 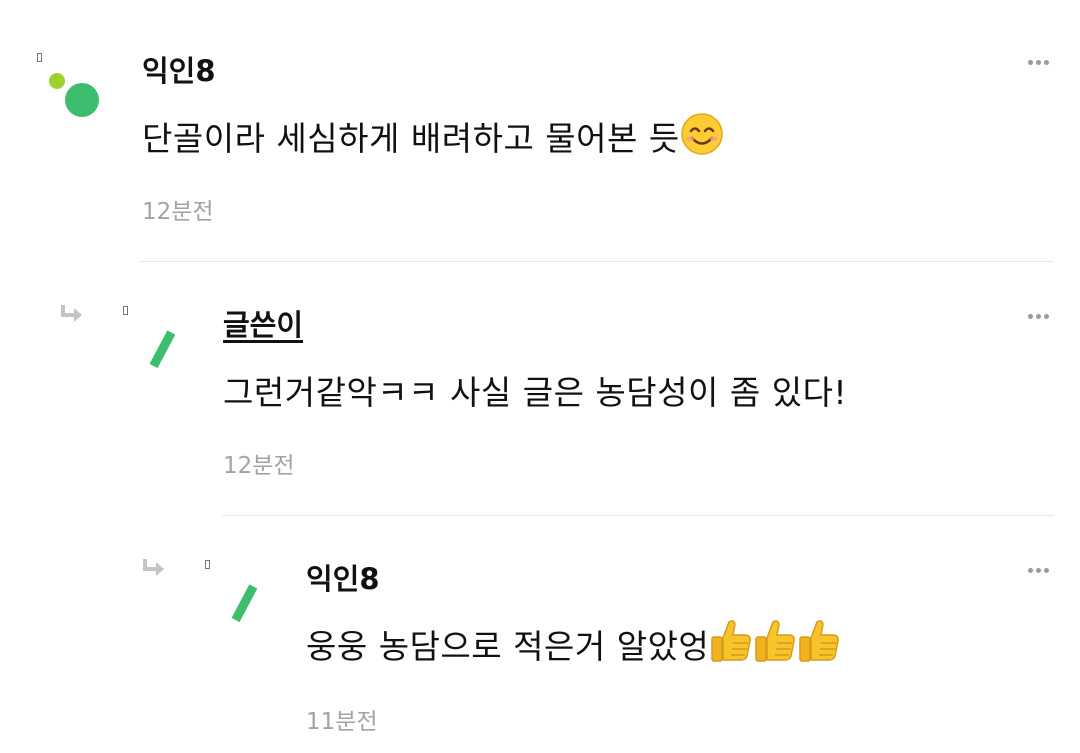 What do you see at coordinates (535, 392) in the screenshot?
I see `comment-text: 그런거같악ㅋㅋ 사실 글은 농담성이 좀 있다!` at bounding box center [535, 392].